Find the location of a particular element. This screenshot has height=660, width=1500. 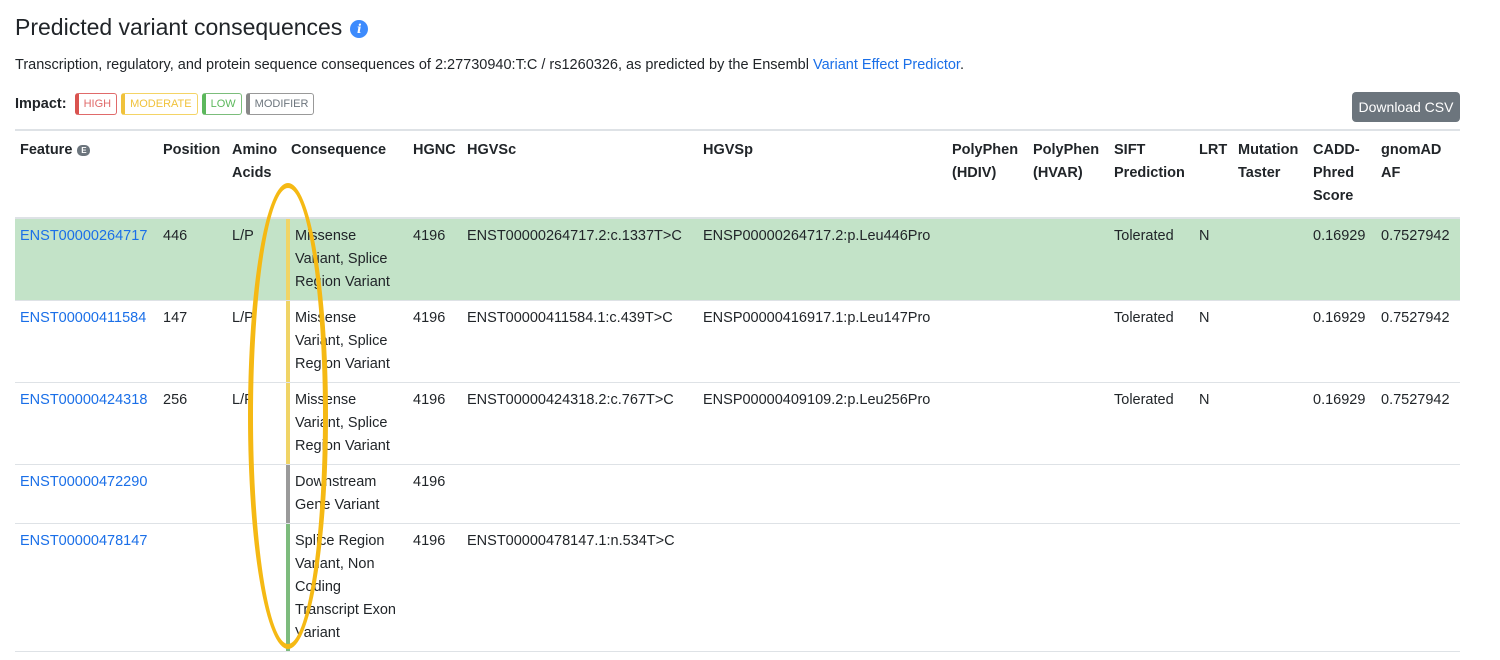

feature-link: ENST00000472290 is located at coordinates (83, 482).